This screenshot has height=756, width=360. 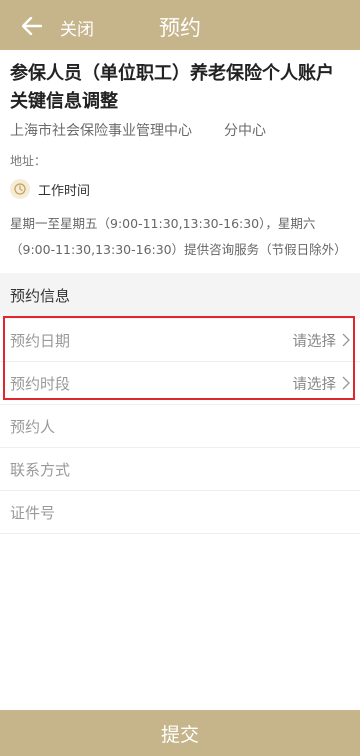 I want to click on department-name: 上海市社会保险事业管理中心, so click(x=101, y=131).